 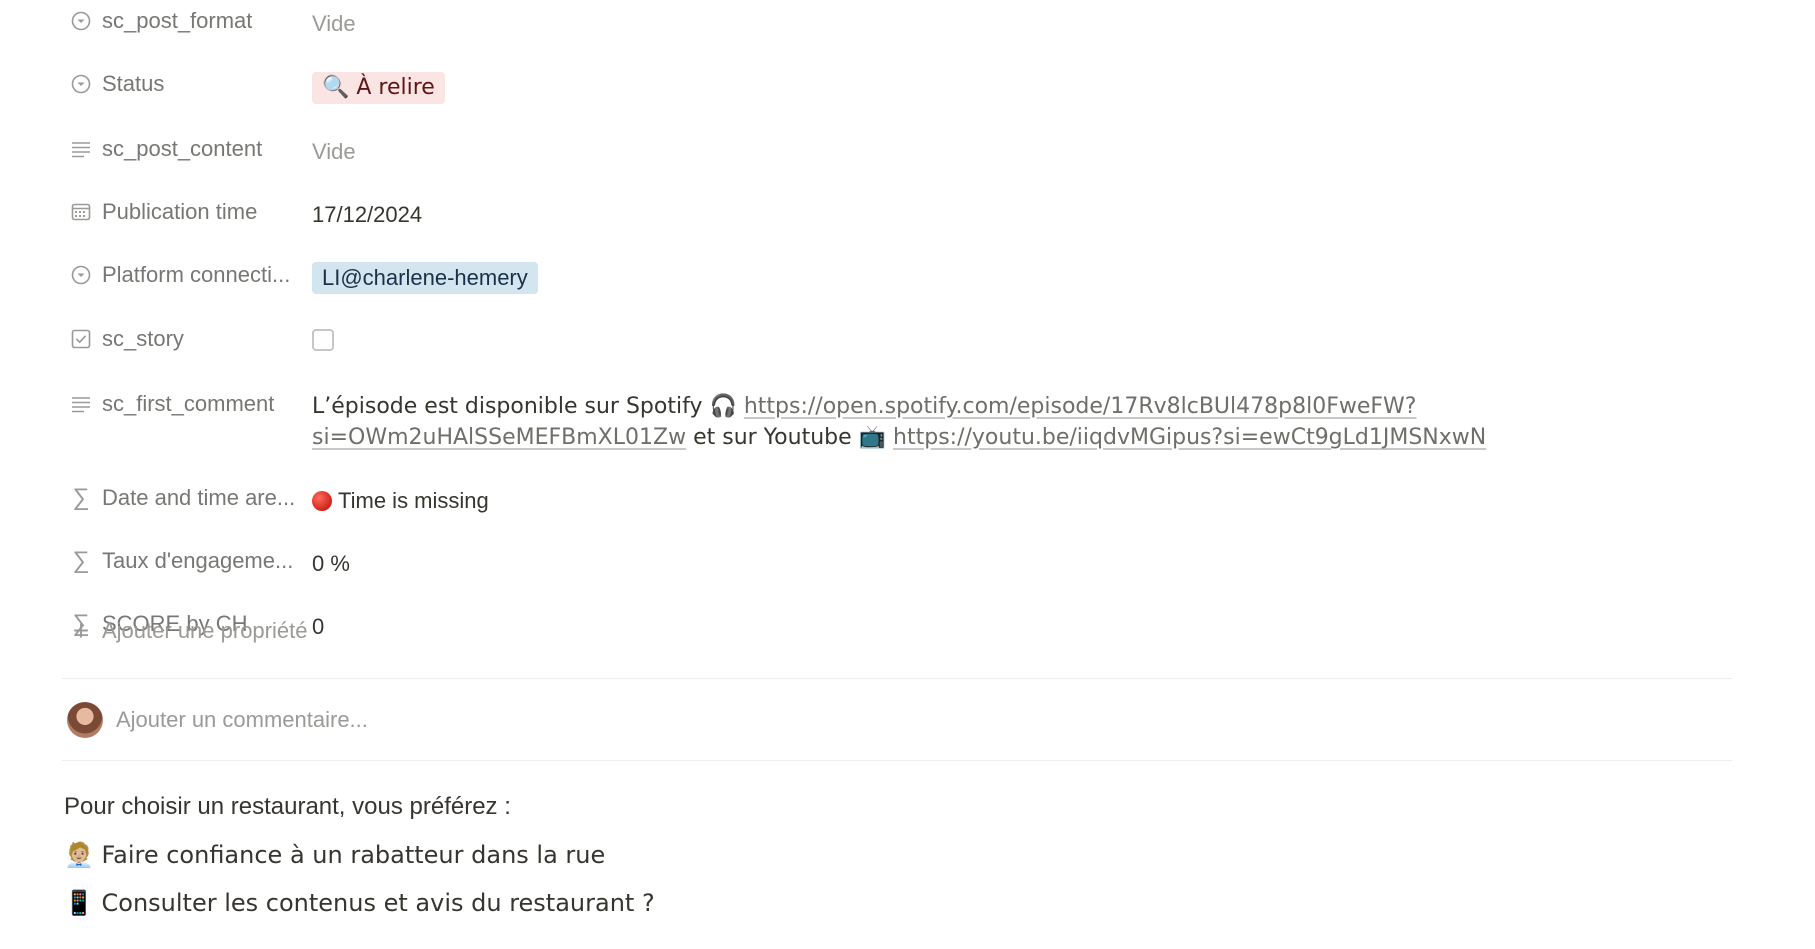 What do you see at coordinates (177, 20) in the screenshot?
I see `property-label: sc_post_format` at bounding box center [177, 20].